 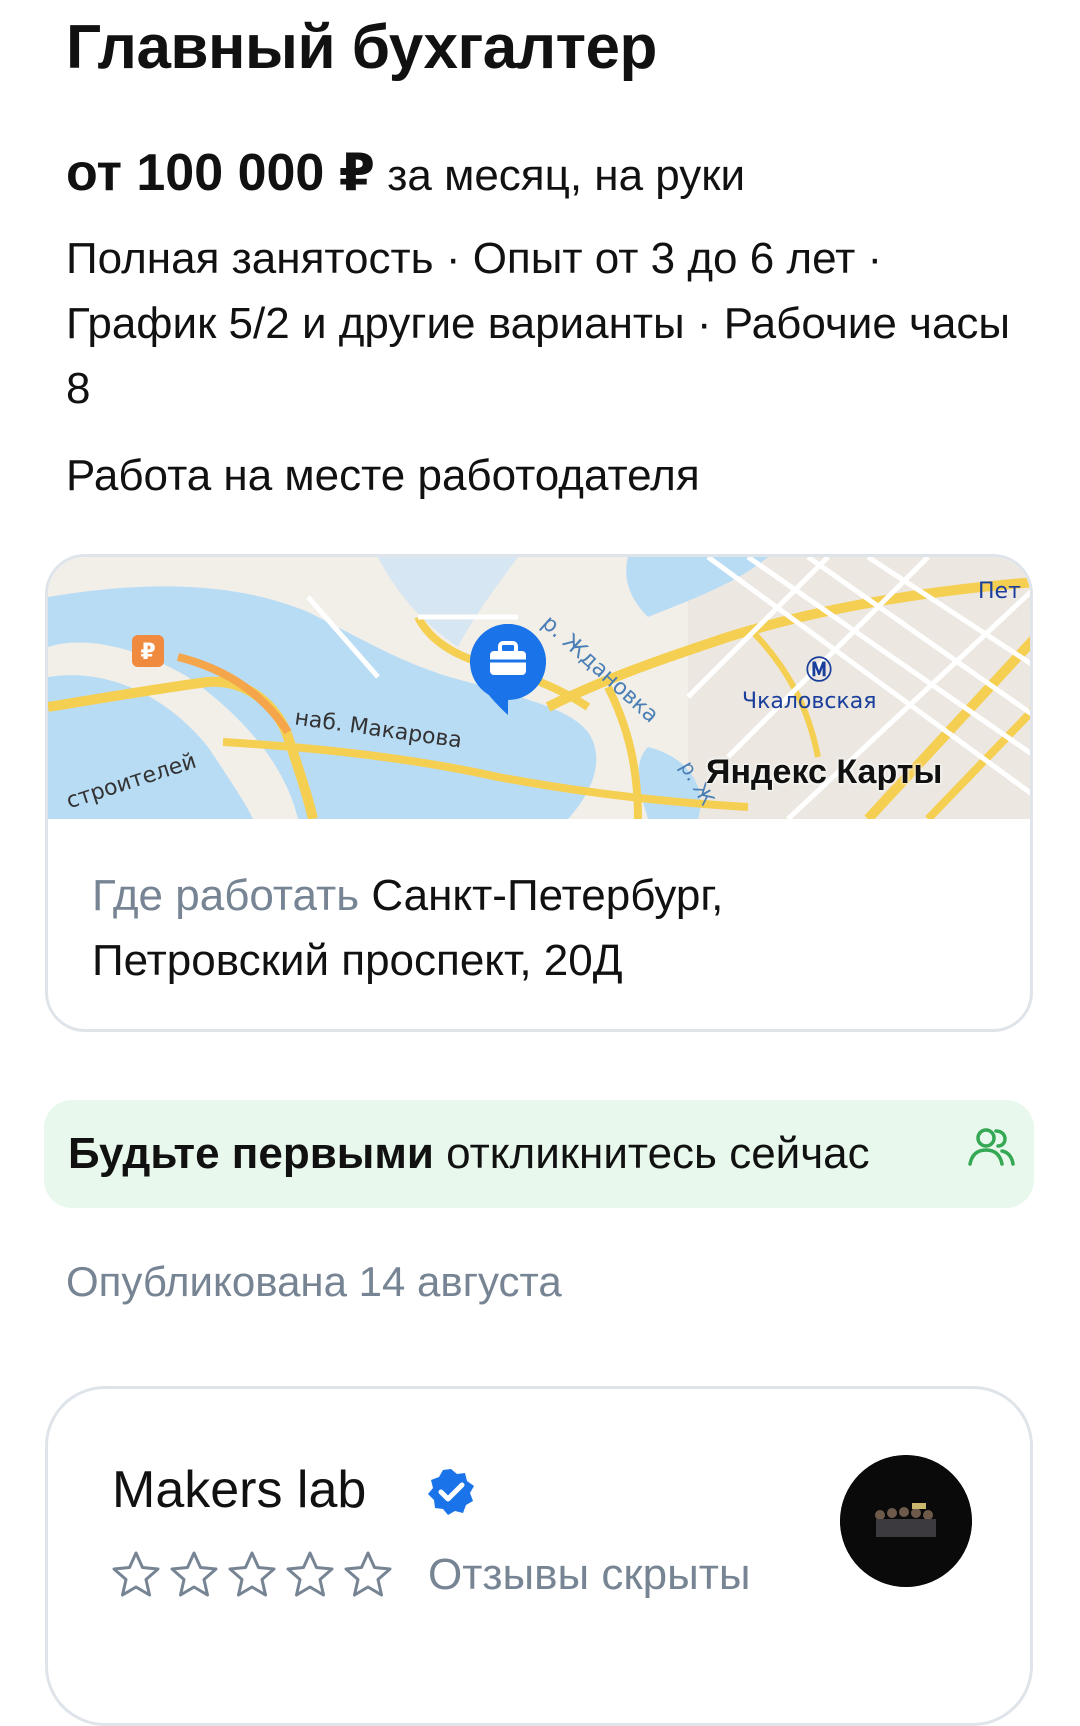 What do you see at coordinates (226, 895) in the screenshot?
I see `address-label: Где работать` at bounding box center [226, 895].